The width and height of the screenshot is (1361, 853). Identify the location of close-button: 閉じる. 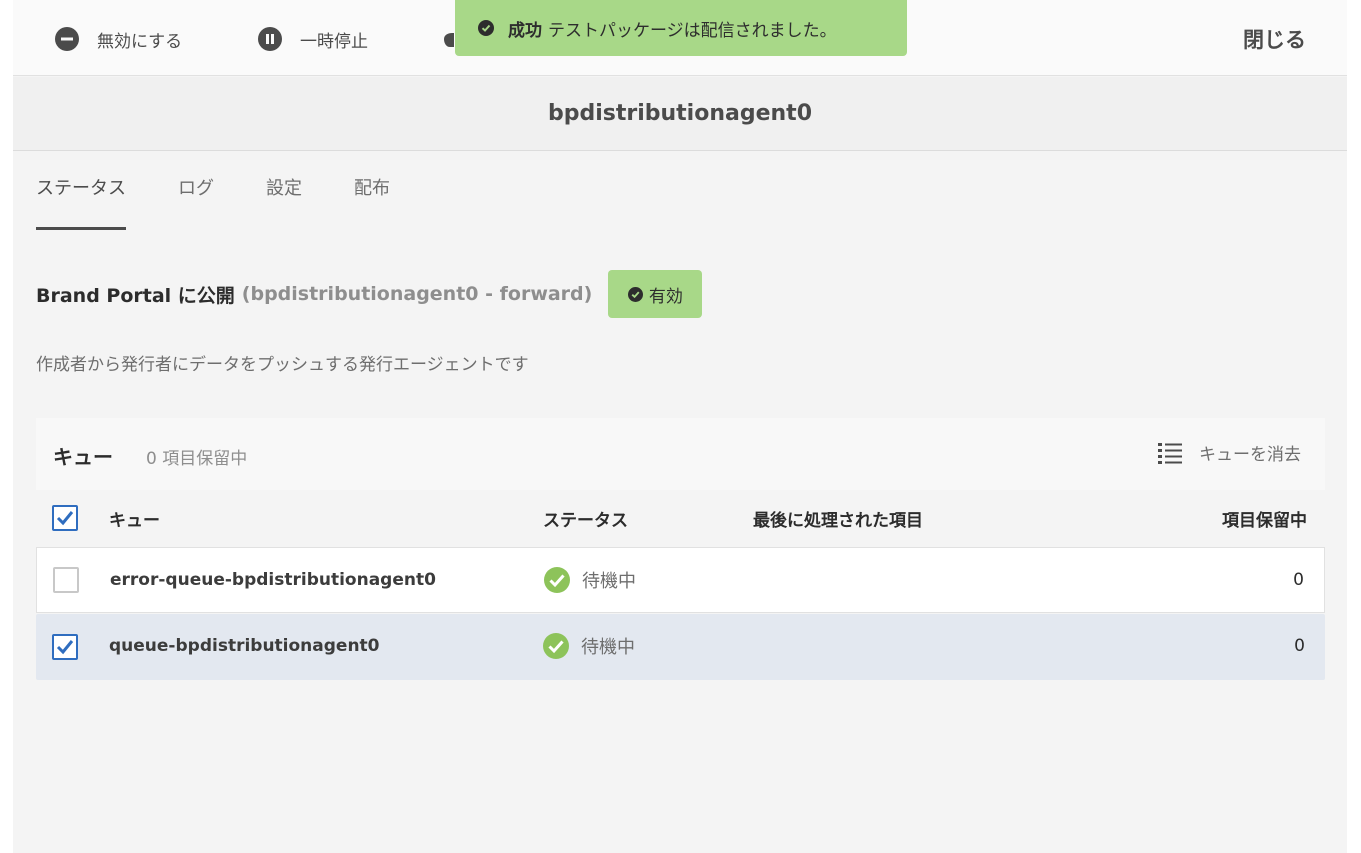
(1274, 39).